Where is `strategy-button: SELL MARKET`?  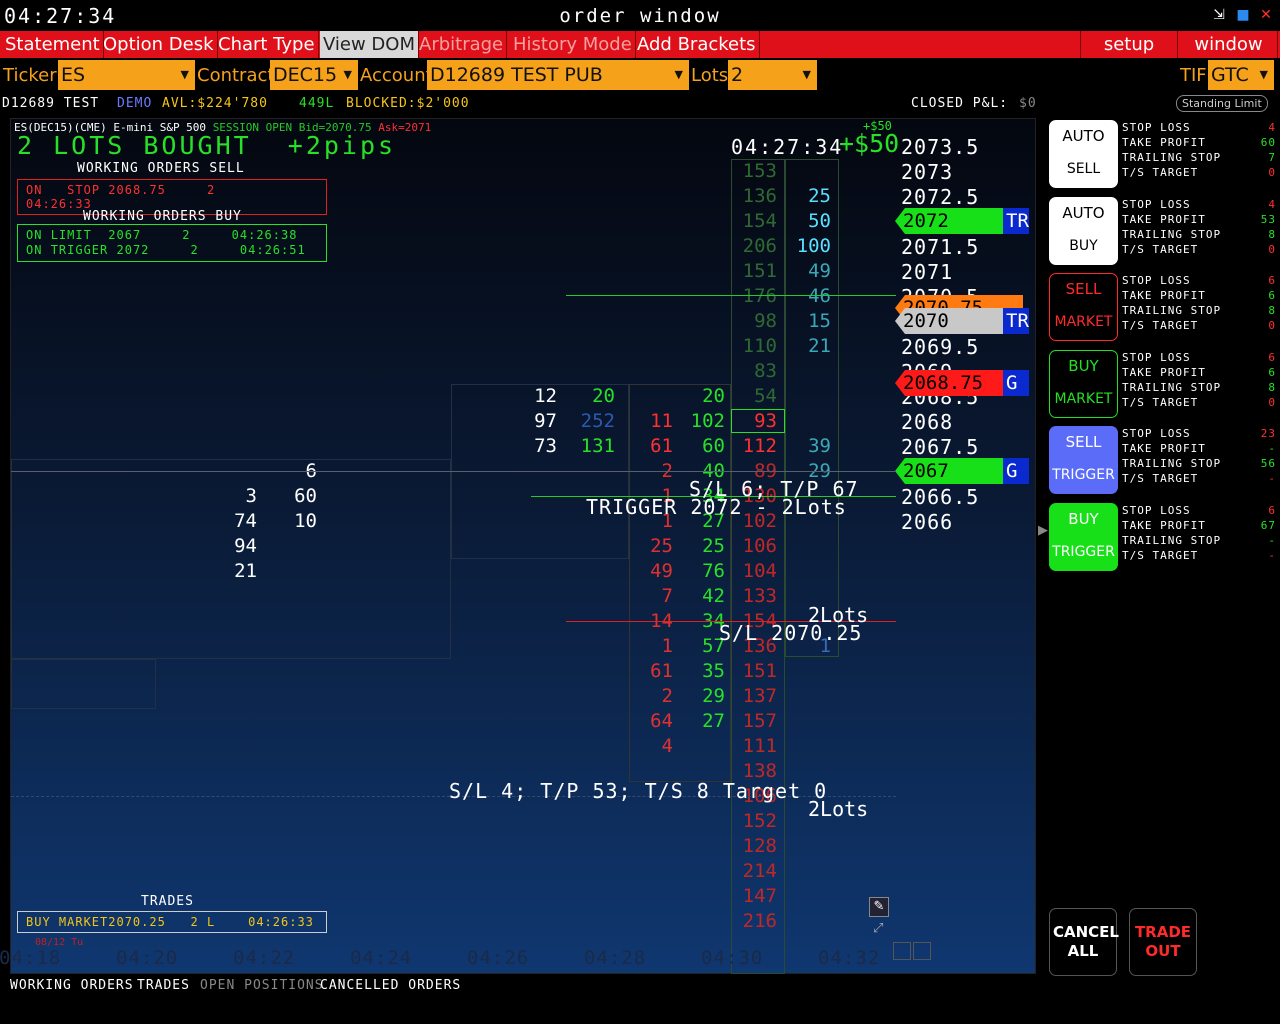
strategy-button: SELL MARKET is located at coordinates (1083, 307).